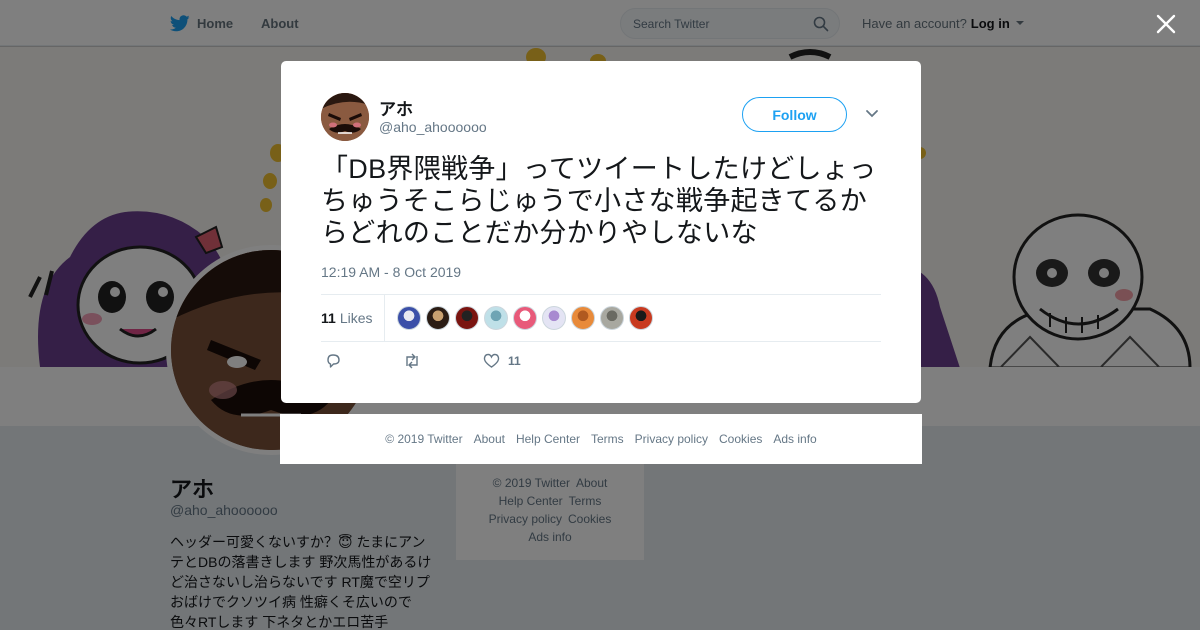  Describe the element at coordinates (548, 439) in the screenshot. I see `footer-help-link: Help Center` at that location.